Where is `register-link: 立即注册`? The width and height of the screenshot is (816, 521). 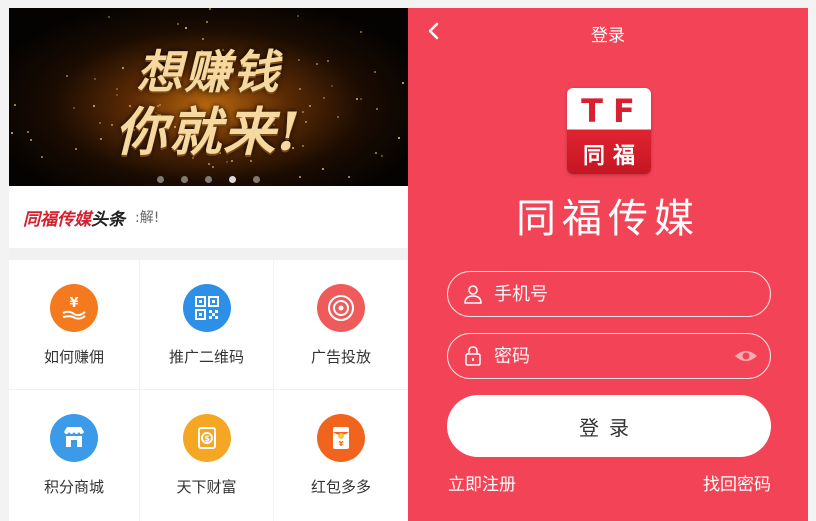
register-link: 立即注册 is located at coordinates (482, 482).